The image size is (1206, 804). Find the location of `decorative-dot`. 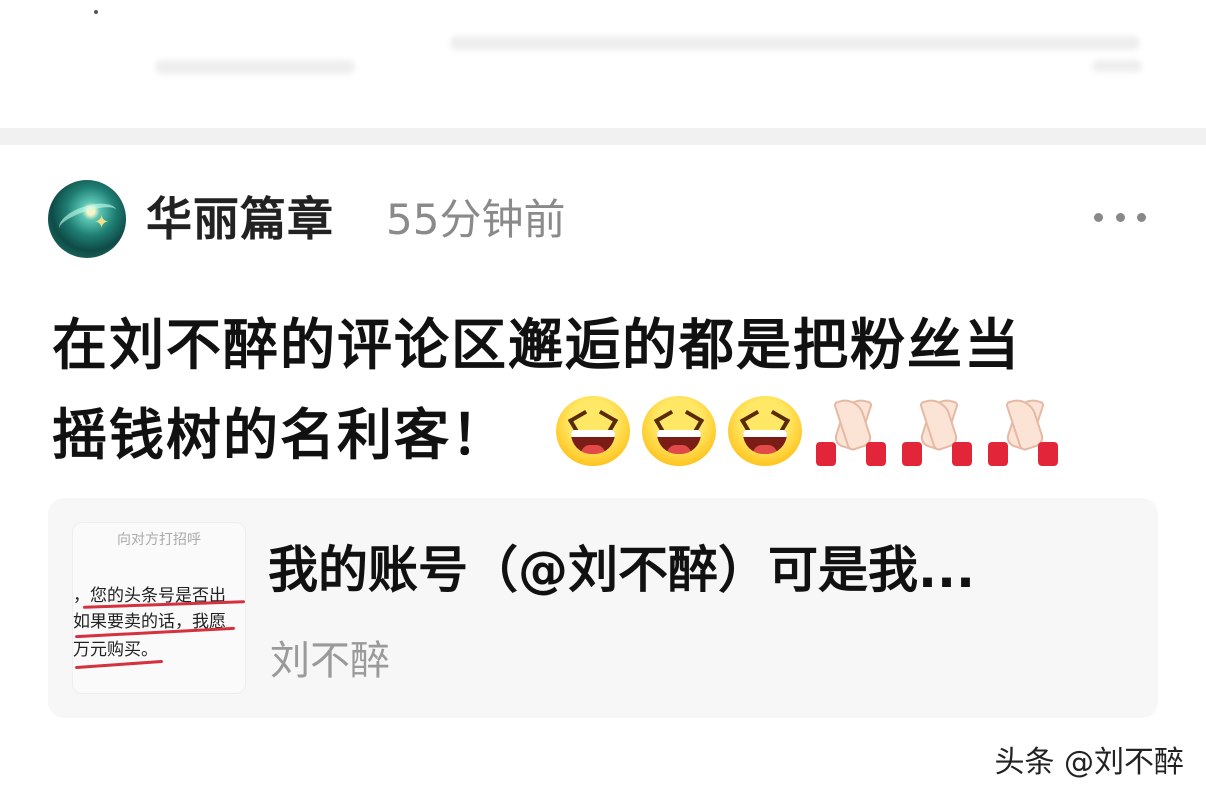

decorative-dot is located at coordinates (96, 12).